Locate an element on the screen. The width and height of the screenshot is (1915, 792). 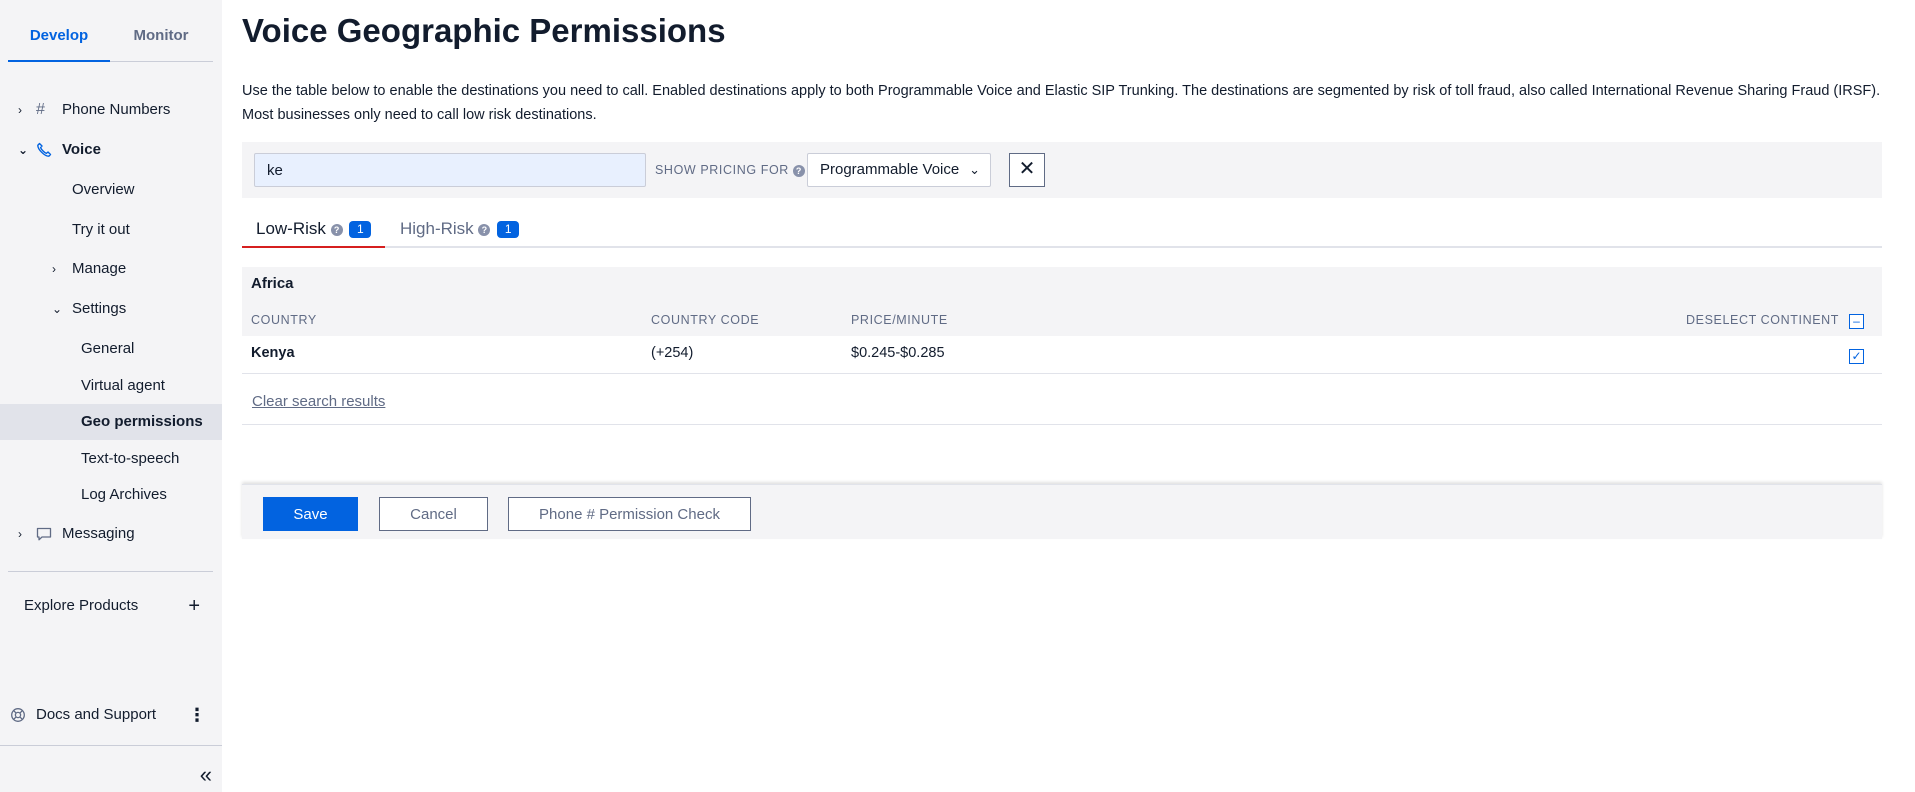
sidebar-item-label: Overview is located at coordinates (103, 189).